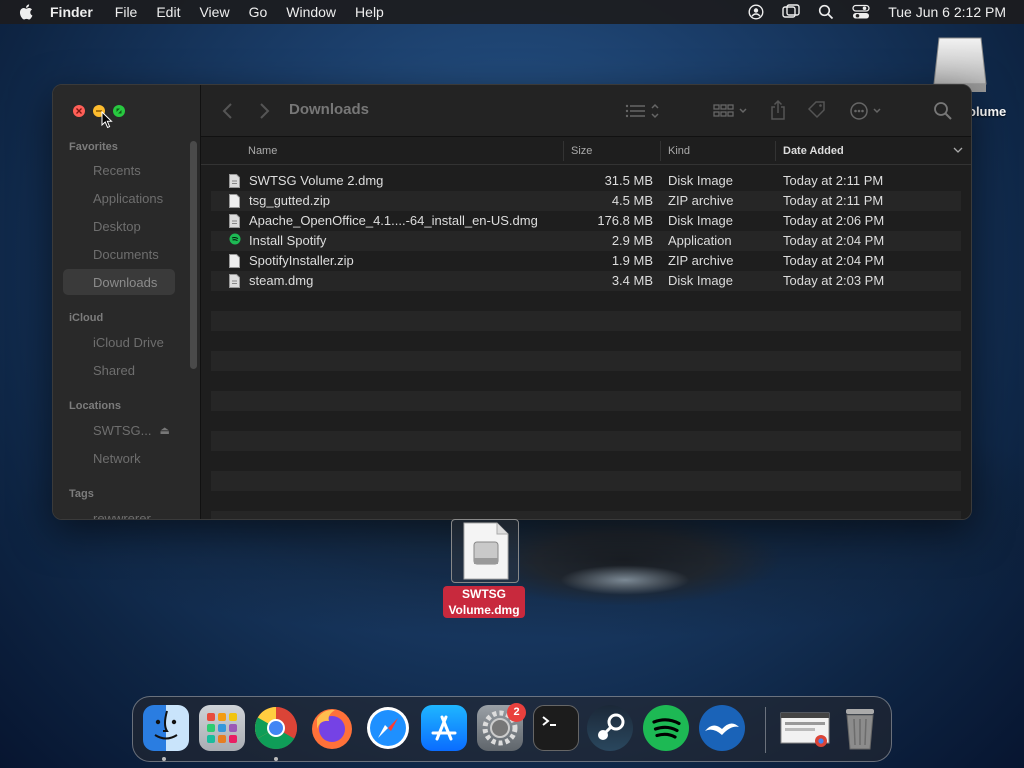  I want to click on column-header-kind: Kind, so click(679, 151).